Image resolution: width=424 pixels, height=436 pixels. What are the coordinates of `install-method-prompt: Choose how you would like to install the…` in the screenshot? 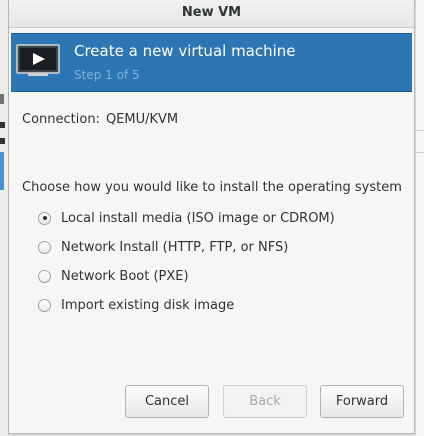 It's located at (212, 187).